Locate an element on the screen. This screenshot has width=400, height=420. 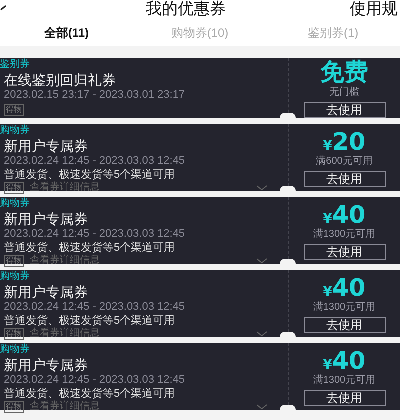
validity-period: 2023.02.15 23:17 - 2023.03.01 23:17 is located at coordinates (95, 95).